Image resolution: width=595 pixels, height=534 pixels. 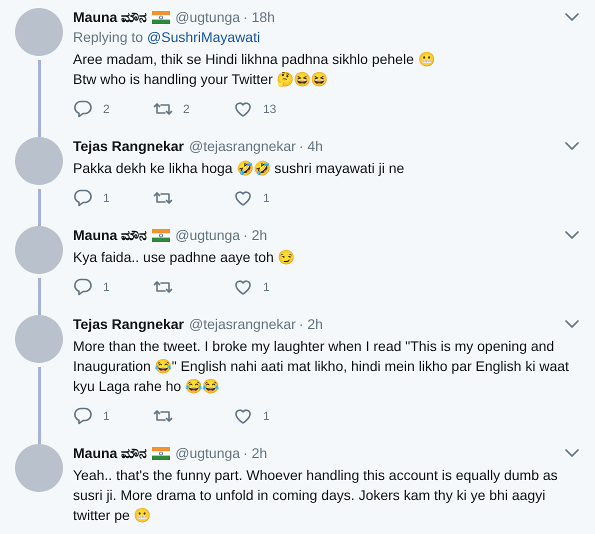 I want to click on tweet-text: Aree madam, thik se Hindi likhna padhna sikhlo pehele 😬, so click(x=254, y=59).